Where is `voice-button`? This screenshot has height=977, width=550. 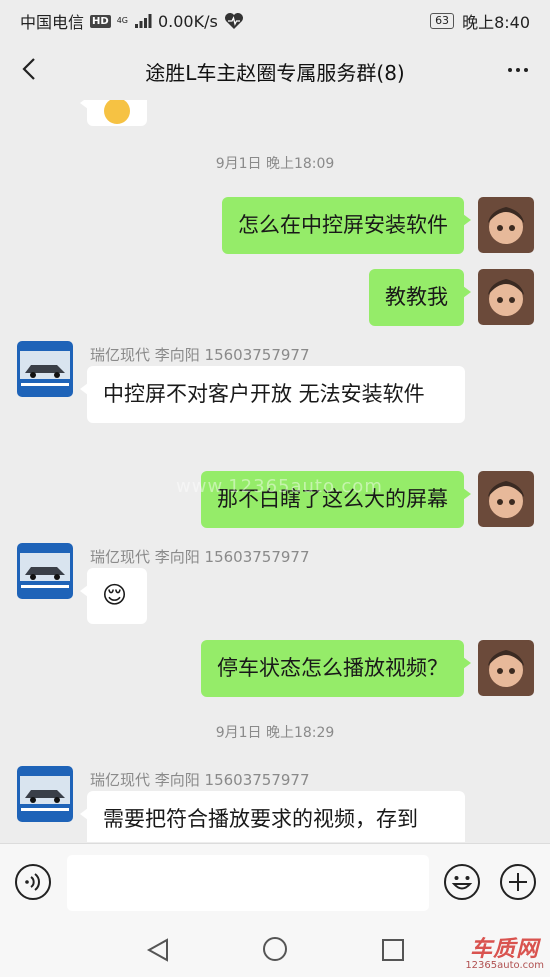
voice-button is located at coordinates (33, 882).